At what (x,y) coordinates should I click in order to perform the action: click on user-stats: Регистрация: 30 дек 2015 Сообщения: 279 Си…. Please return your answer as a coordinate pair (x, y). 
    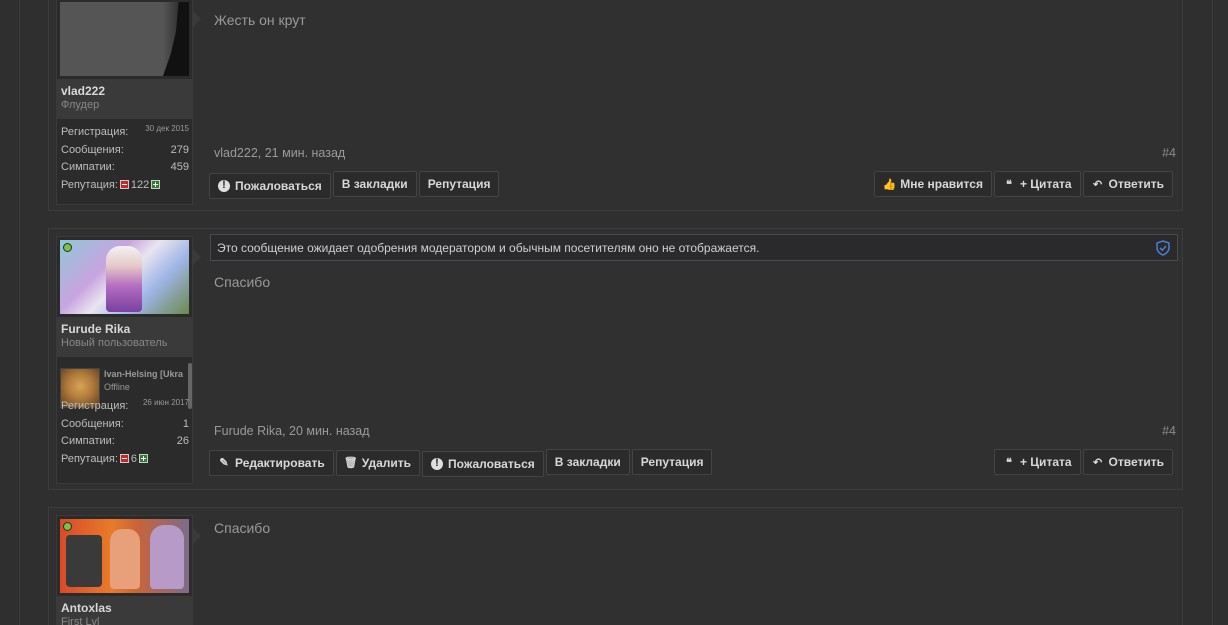
    Looking at the image, I should click on (125, 159).